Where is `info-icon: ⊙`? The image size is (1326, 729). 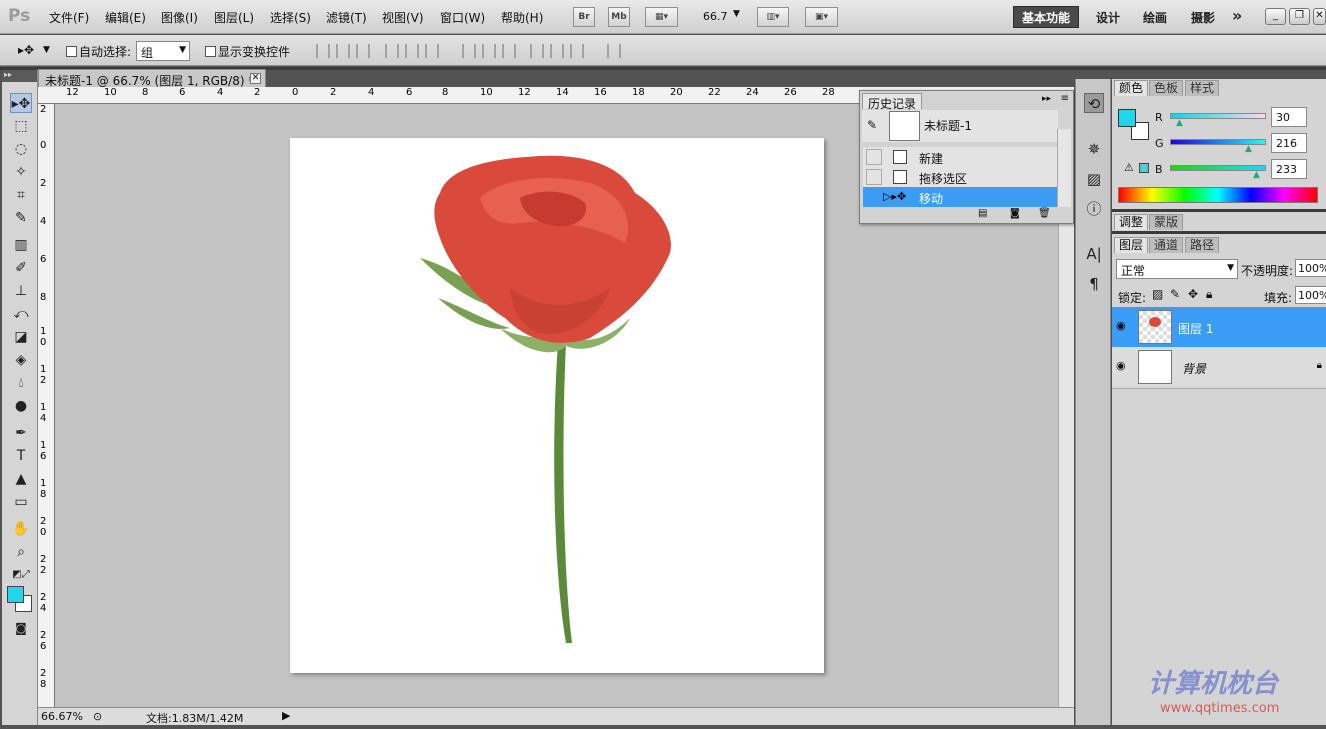
info-icon: ⊙ is located at coordinates (97, 716).